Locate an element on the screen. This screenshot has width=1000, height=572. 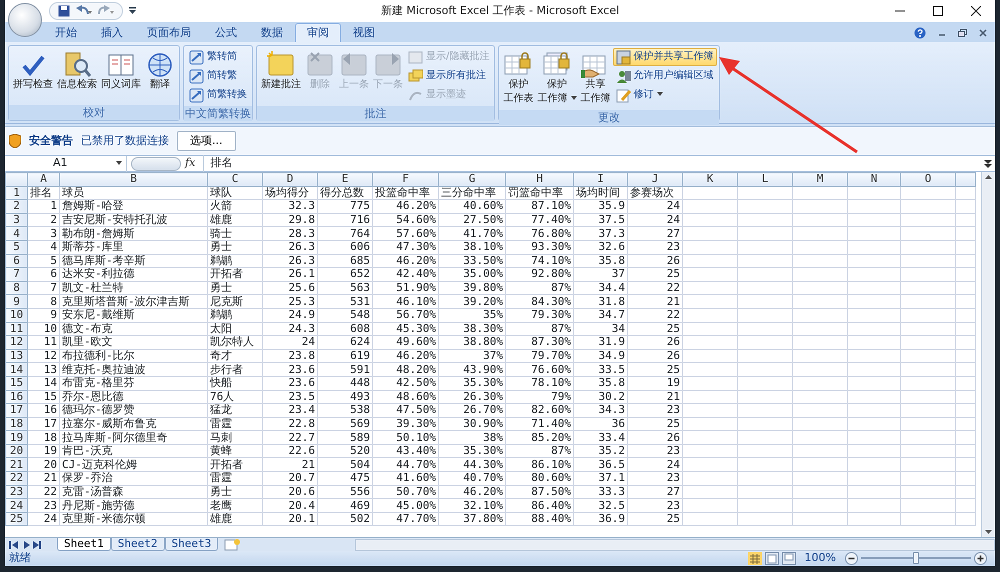
table-cell: 46.20% is located at coordinates (405, 261).